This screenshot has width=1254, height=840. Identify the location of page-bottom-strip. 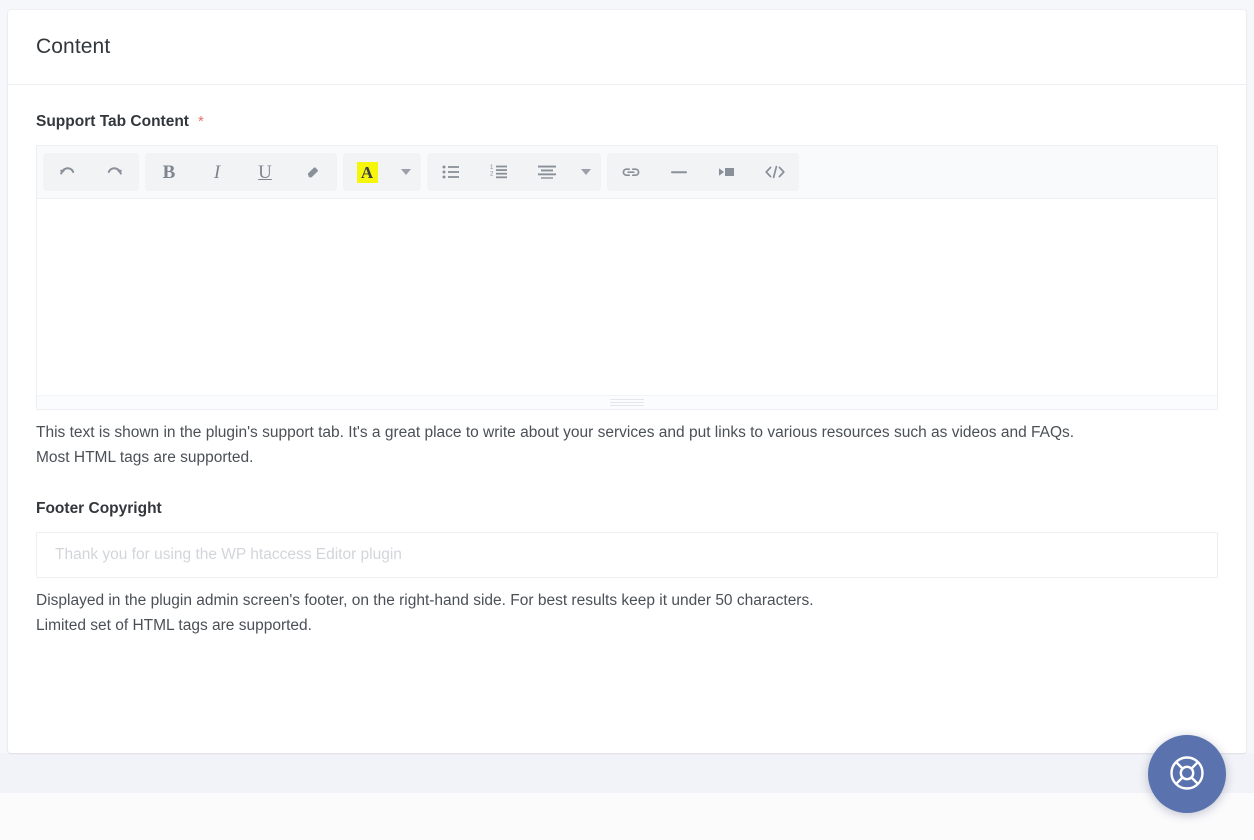
(627, 816).